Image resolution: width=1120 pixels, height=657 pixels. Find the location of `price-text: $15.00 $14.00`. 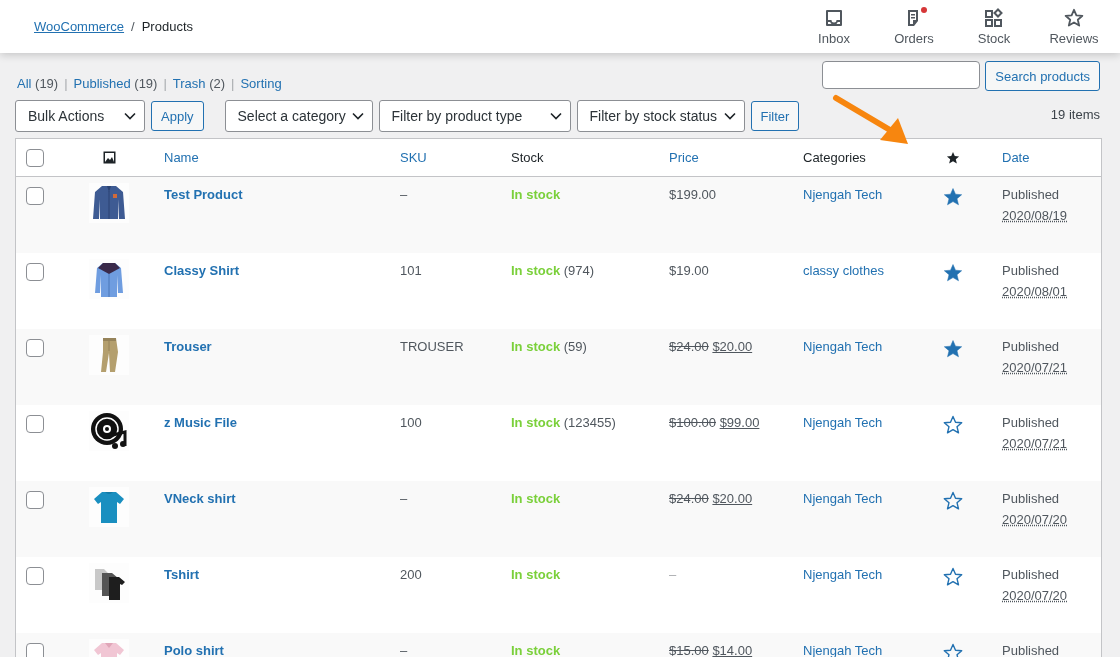

price-text: $15.00 $14.00 is located at coordinates (711, 650).